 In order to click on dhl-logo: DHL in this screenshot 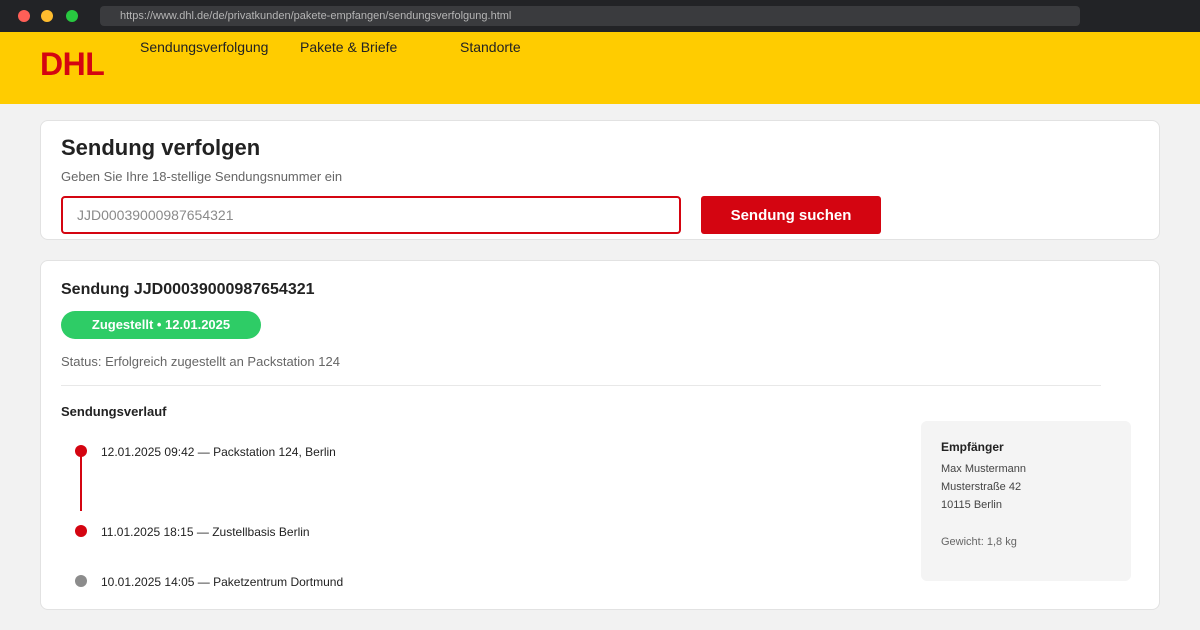, I will do `click(72, 64)`.